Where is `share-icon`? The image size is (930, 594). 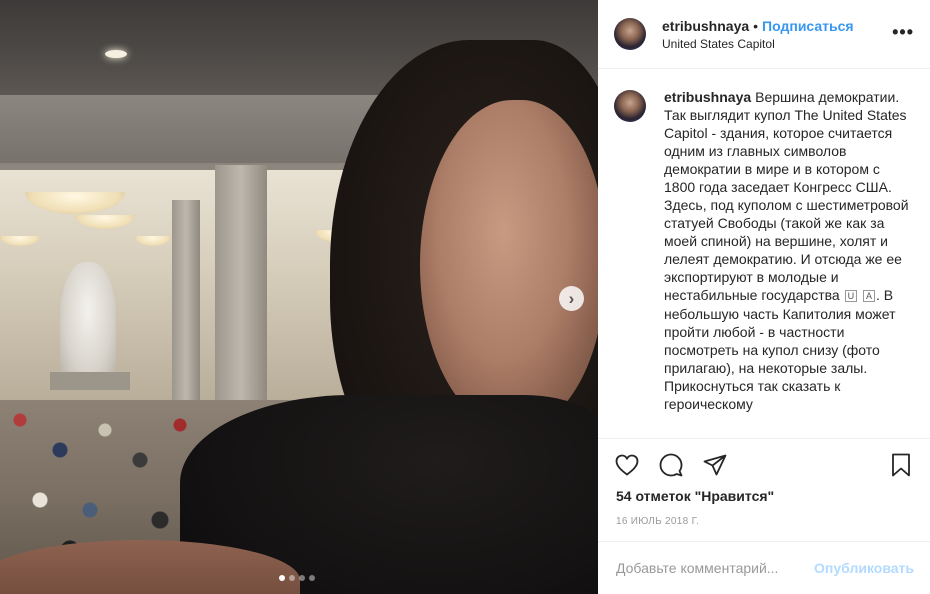 share-icon is located at coordinates (715, 464).